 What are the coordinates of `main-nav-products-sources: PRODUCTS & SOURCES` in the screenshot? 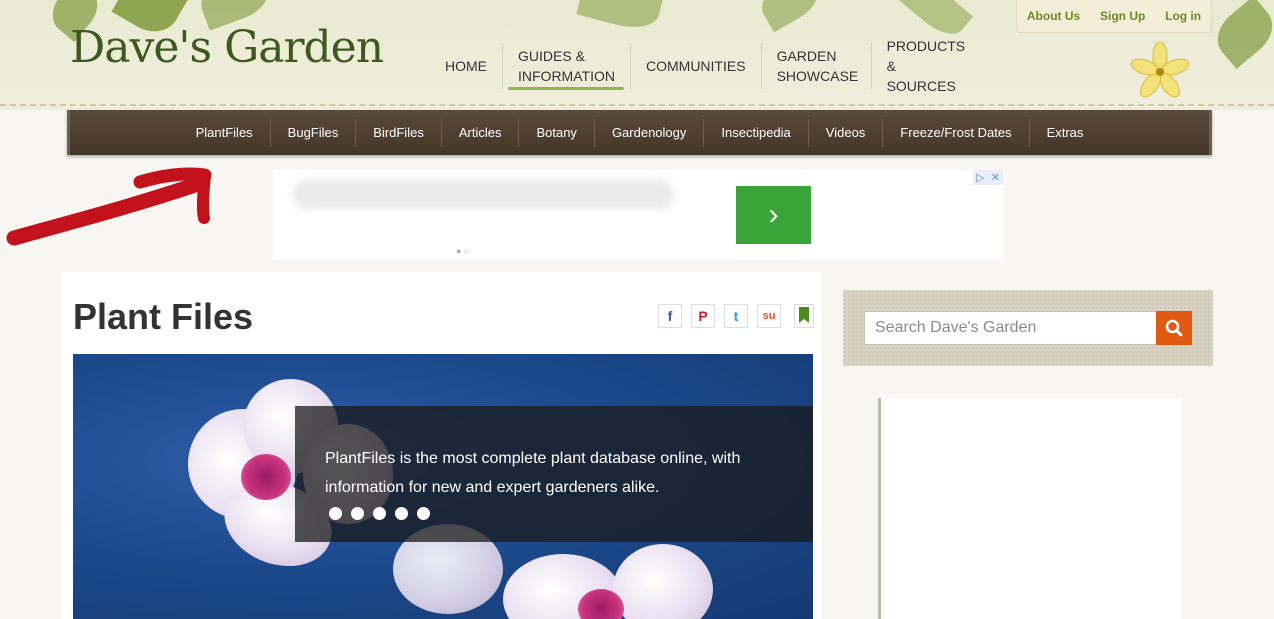 It's located at (926, 66).